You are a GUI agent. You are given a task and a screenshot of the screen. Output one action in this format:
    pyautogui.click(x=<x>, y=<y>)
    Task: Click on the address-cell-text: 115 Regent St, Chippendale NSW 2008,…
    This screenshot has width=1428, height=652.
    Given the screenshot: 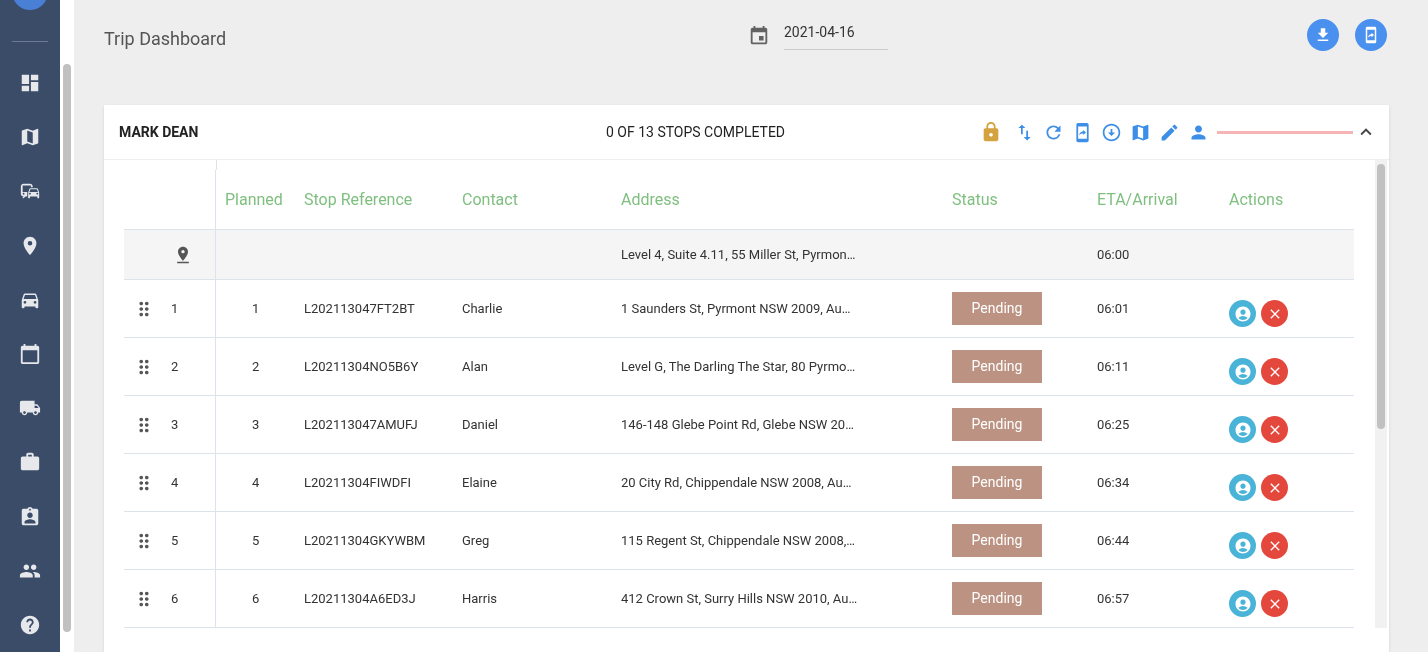 What is the action you would take?
    pyautogui.click(x=738, y=540)
    